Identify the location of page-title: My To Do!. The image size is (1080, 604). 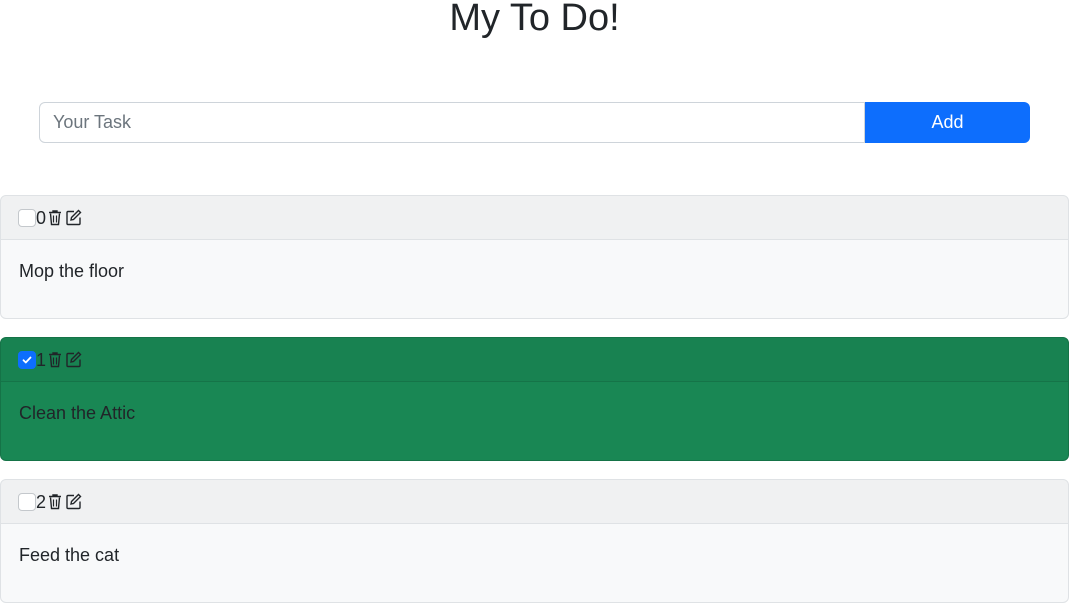
(534, 19).